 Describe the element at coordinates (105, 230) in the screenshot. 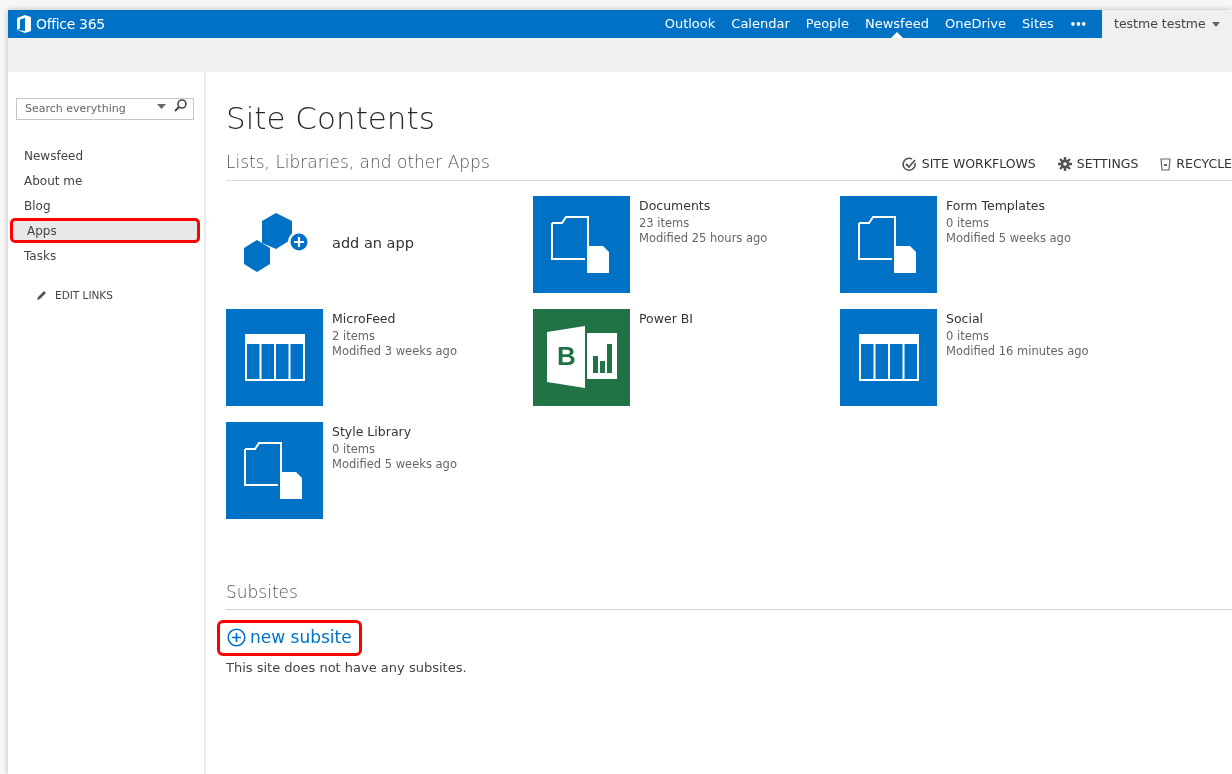

I see `nav-item: Apps` at that location.